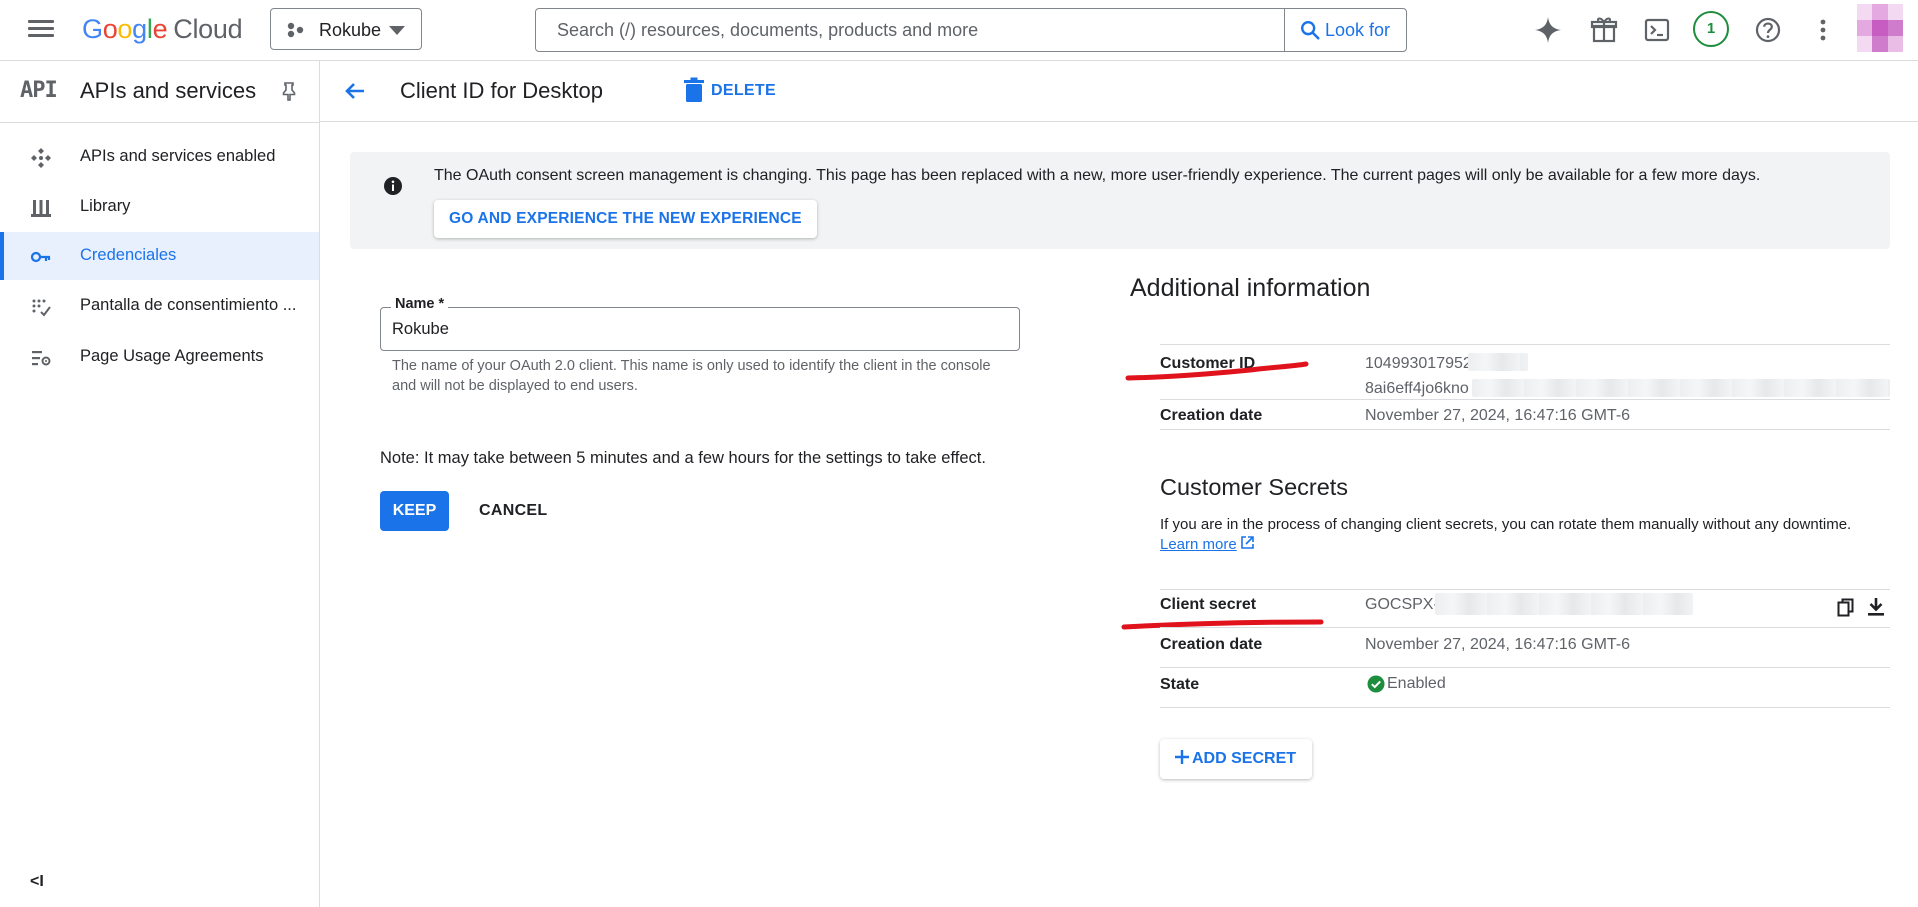  I want to click on consent-icon, so click(41, 308).